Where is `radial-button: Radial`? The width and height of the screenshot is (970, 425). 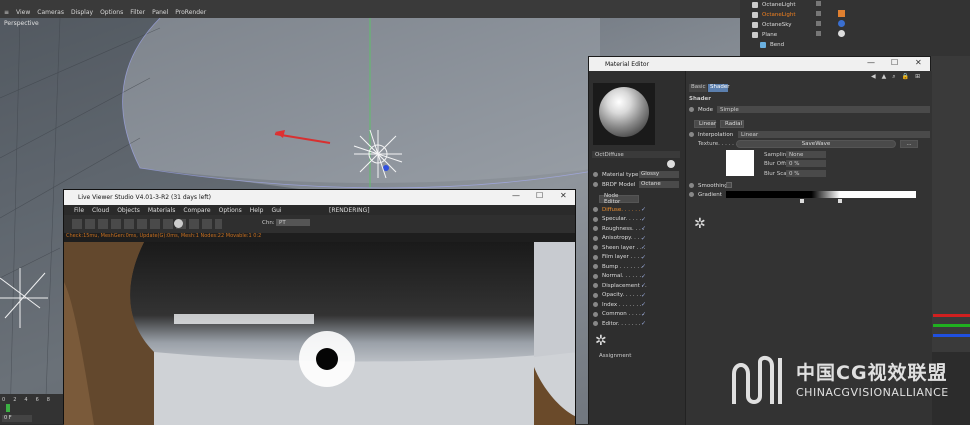 radial-button: Radial is located at coordinates (732, 124).